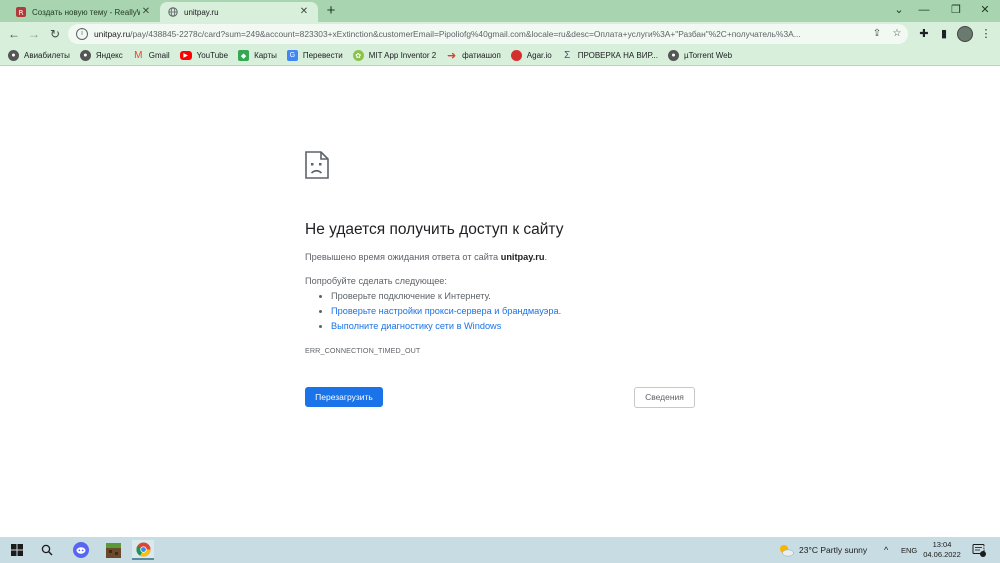 Image resolution: width=1000 pixels, height=563 pixels. Describe the element at coordinates (416, 326) in the screenshot. I see `network-diagnostics-link: Выполните диагностику сети в Windows` at that location.